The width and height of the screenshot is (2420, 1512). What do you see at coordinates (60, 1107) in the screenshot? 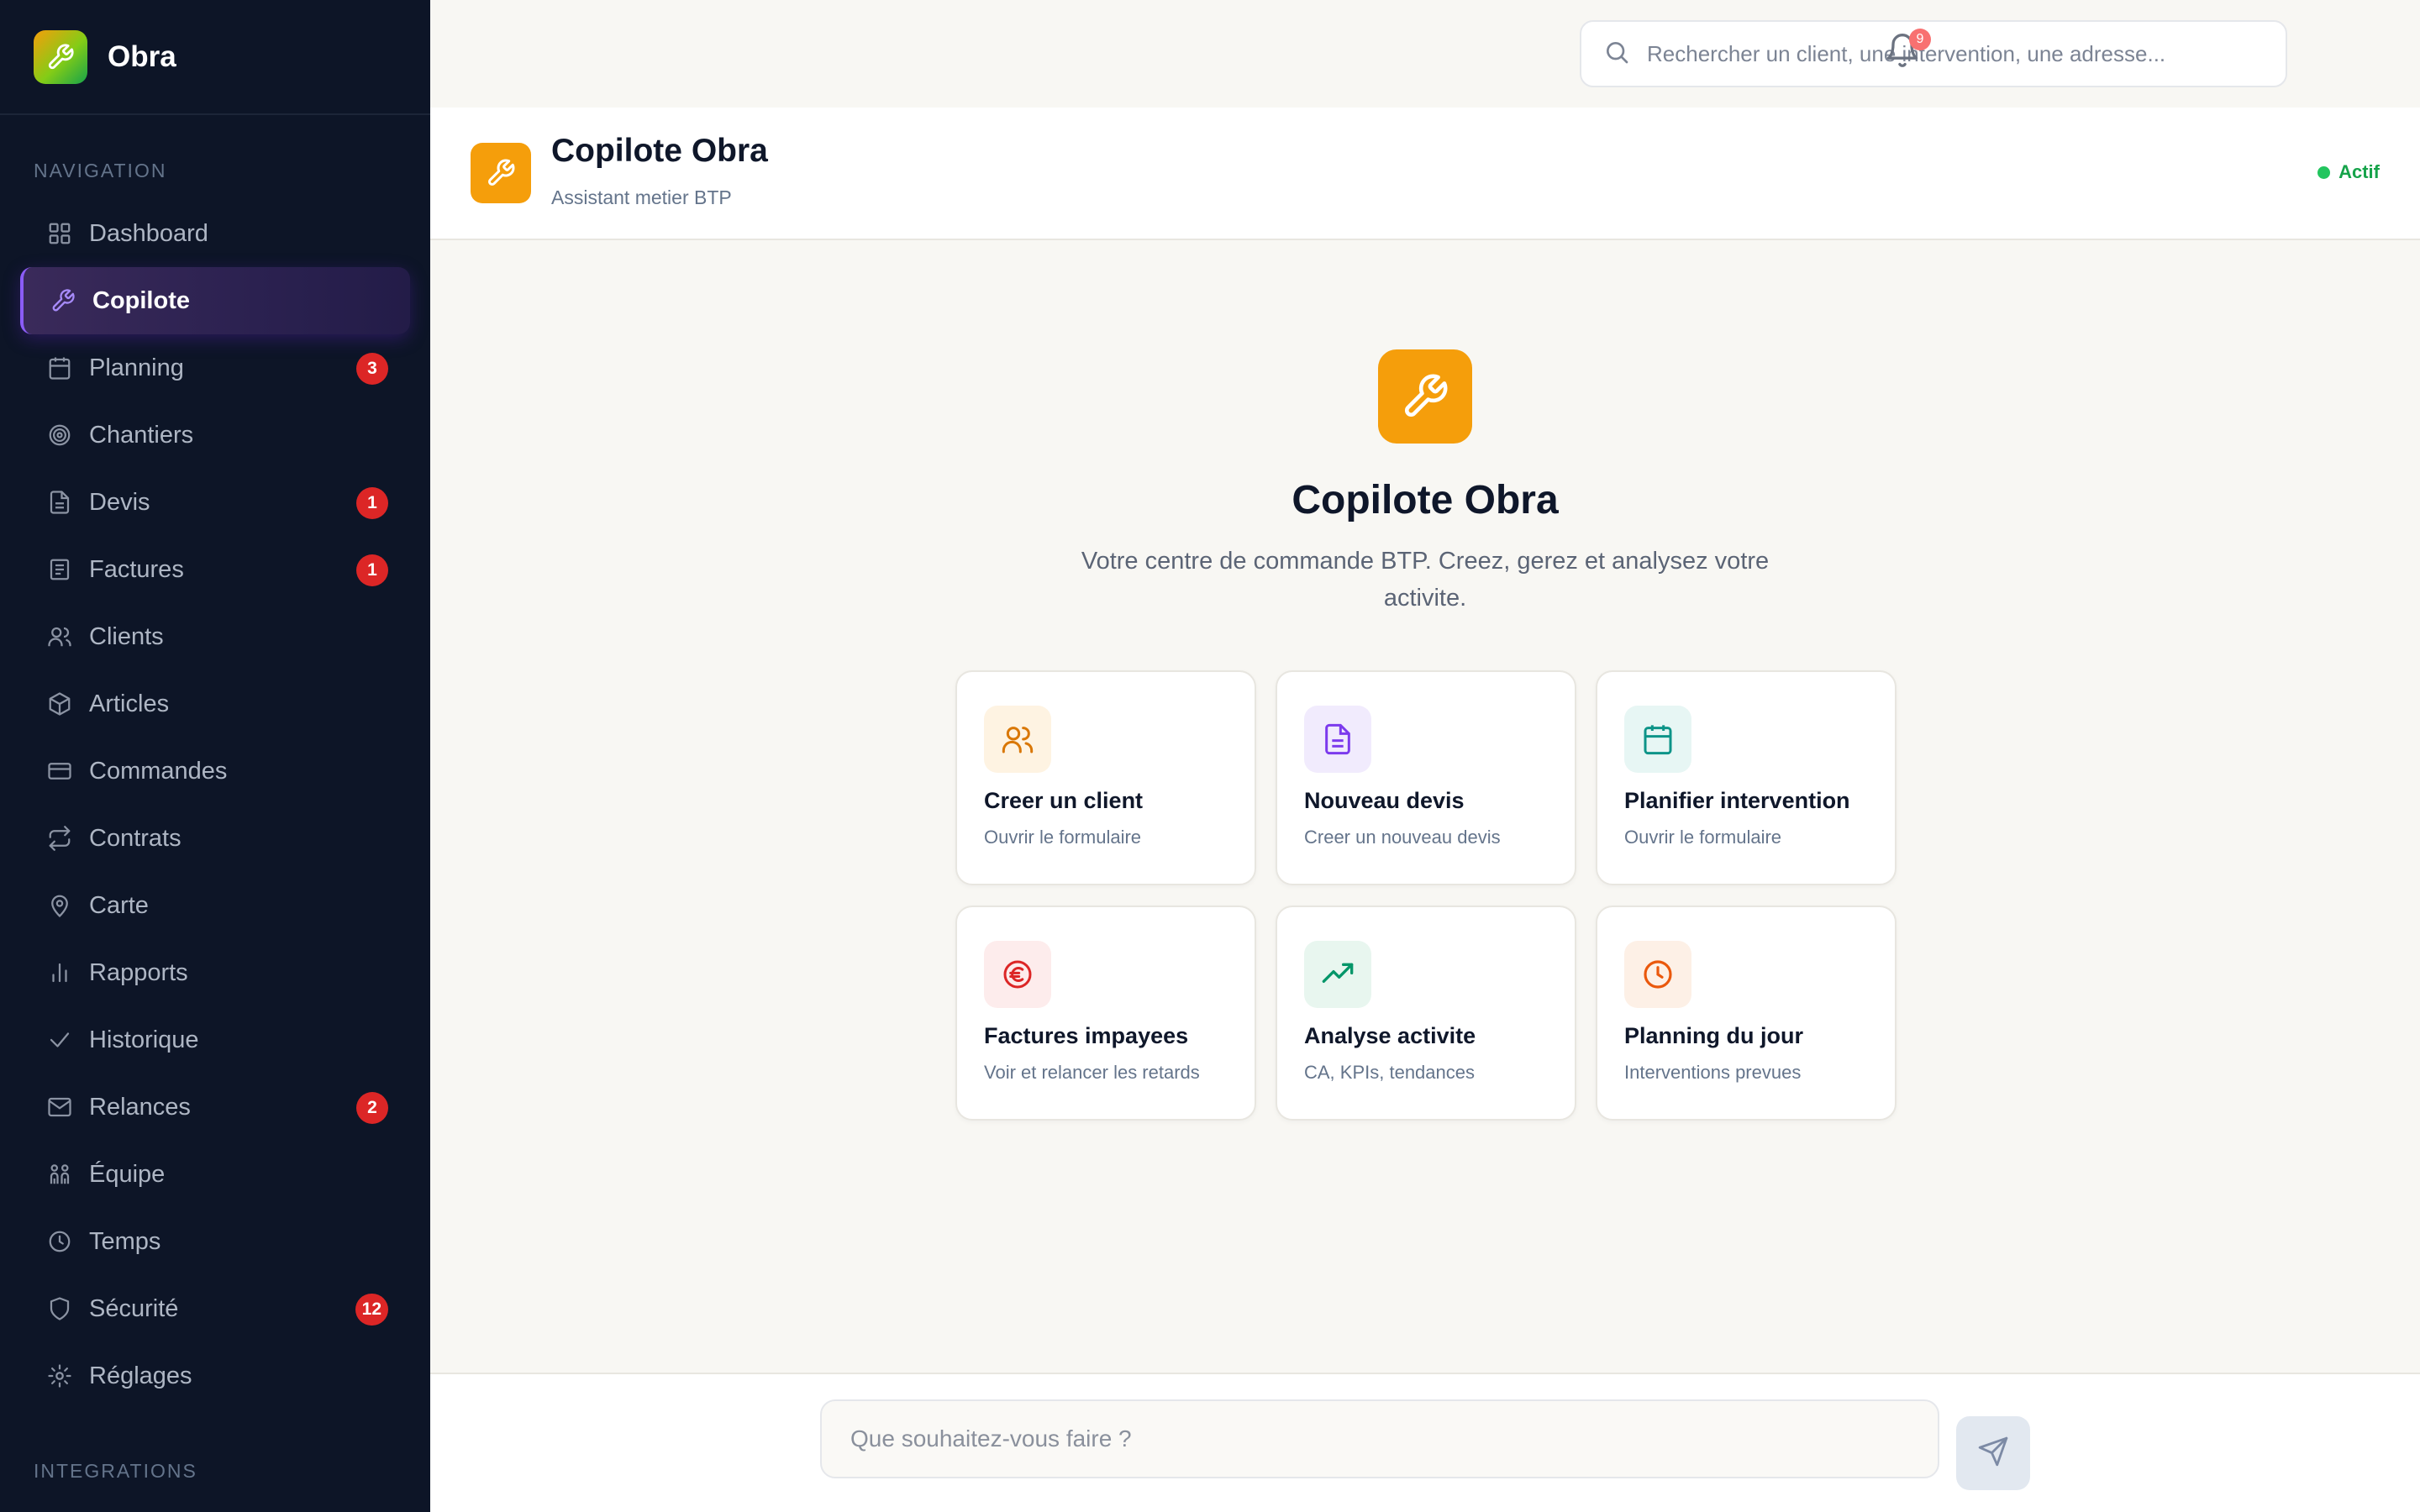
I see `mail-icon` at bounding box center [60, 1107].